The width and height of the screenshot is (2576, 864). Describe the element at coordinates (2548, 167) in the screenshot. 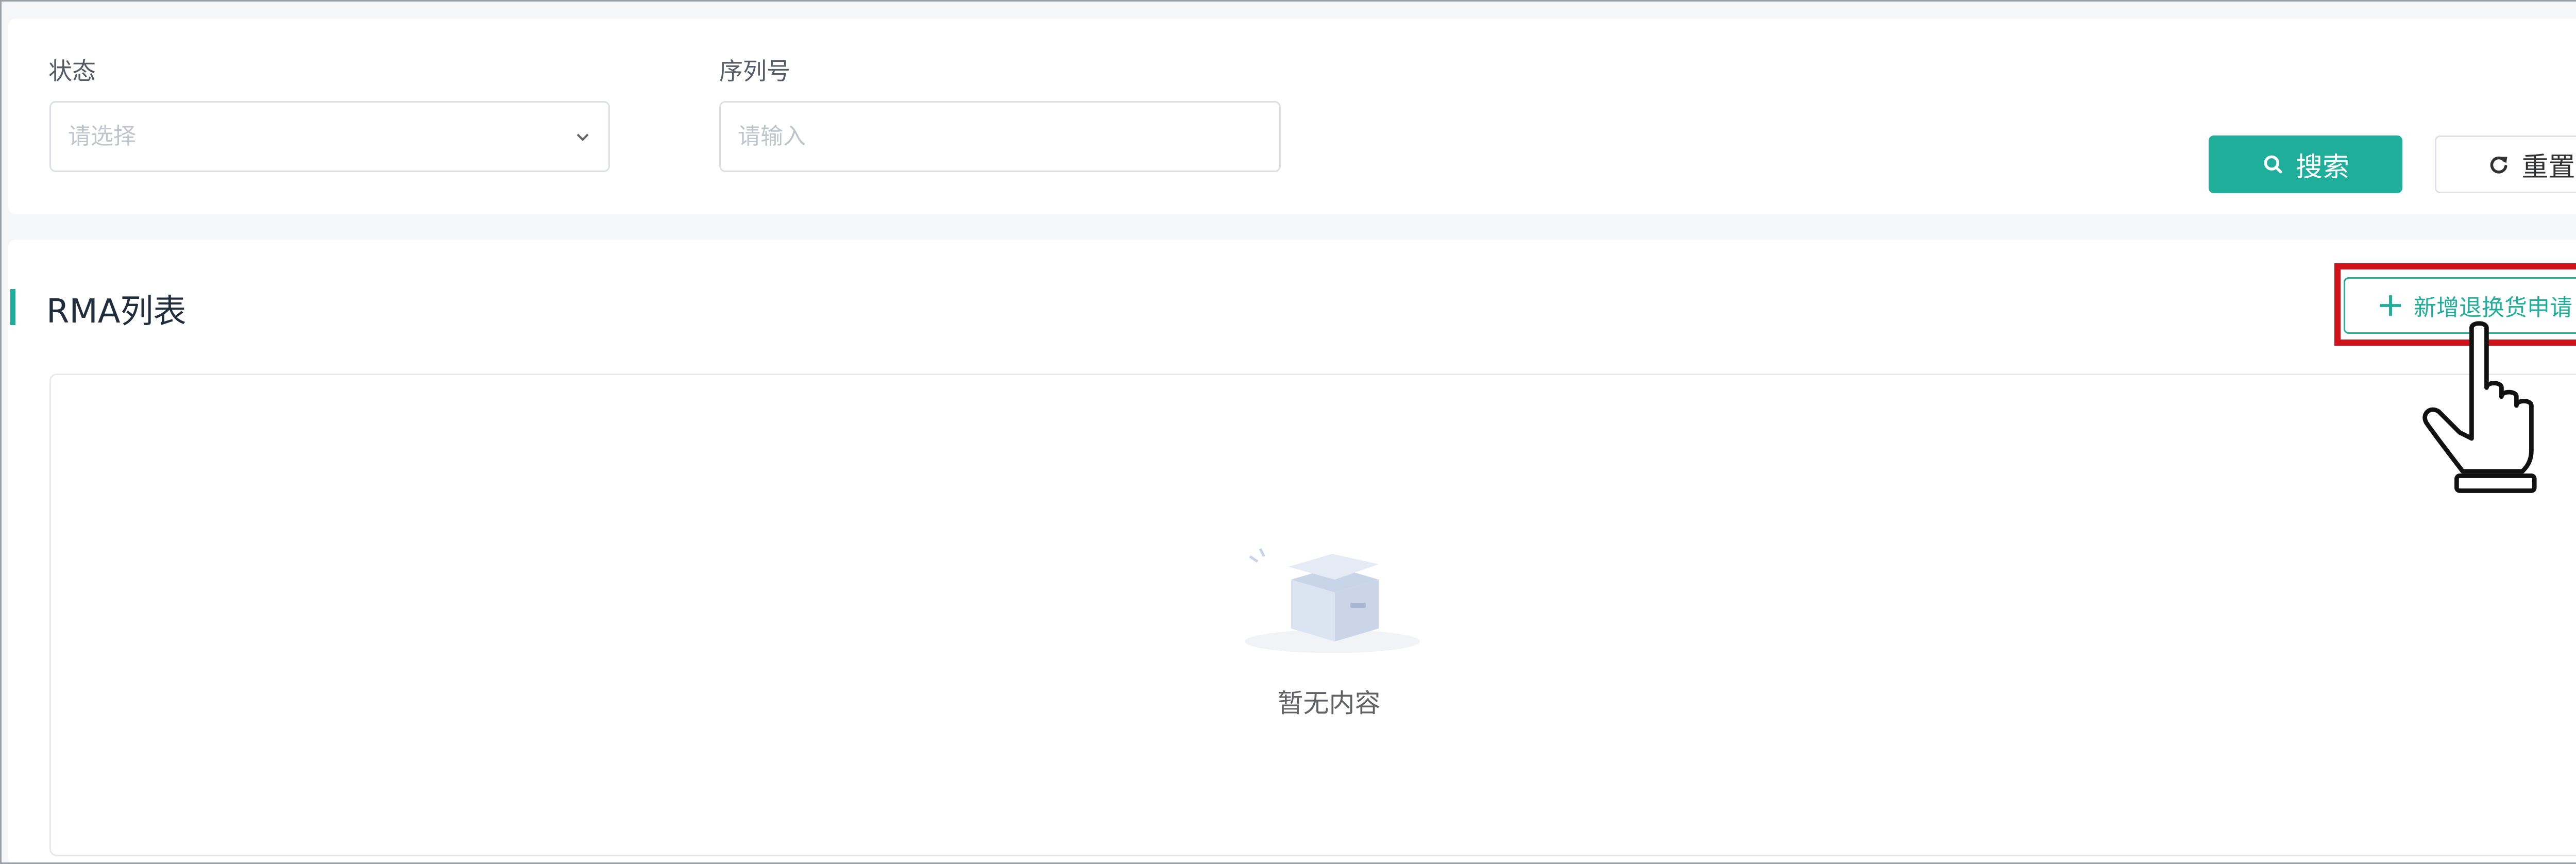

I see `reset-button-label: 重置` at that location.